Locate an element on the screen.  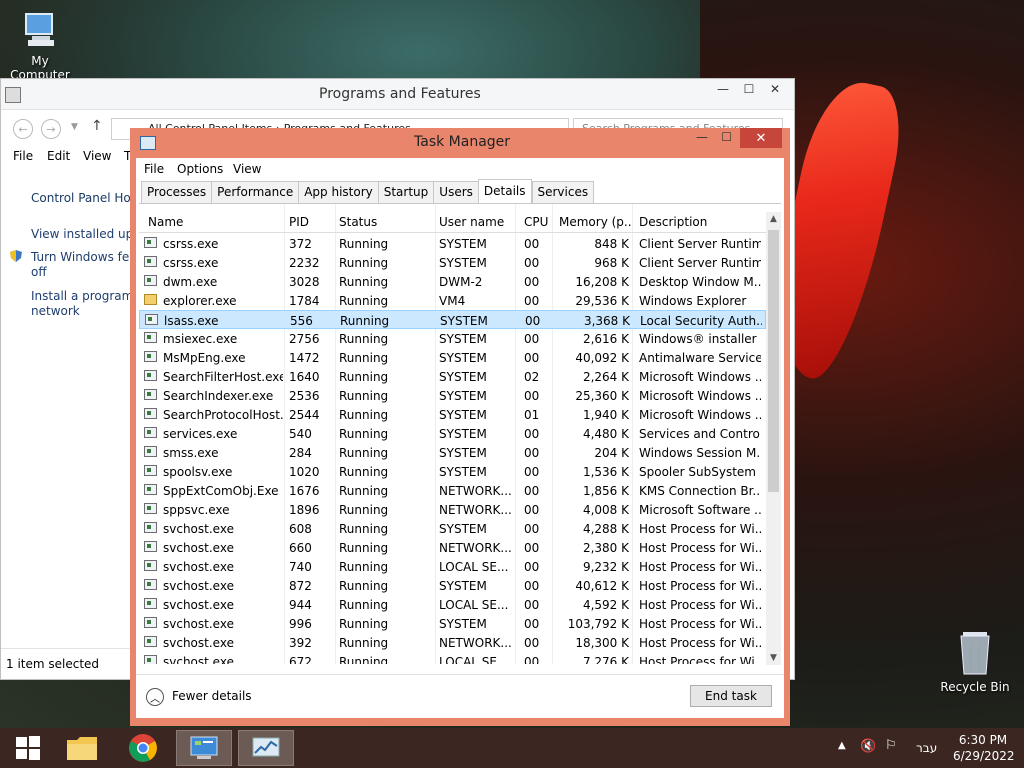
forward-arrow-icon: → is located at coordinates (51, 129).